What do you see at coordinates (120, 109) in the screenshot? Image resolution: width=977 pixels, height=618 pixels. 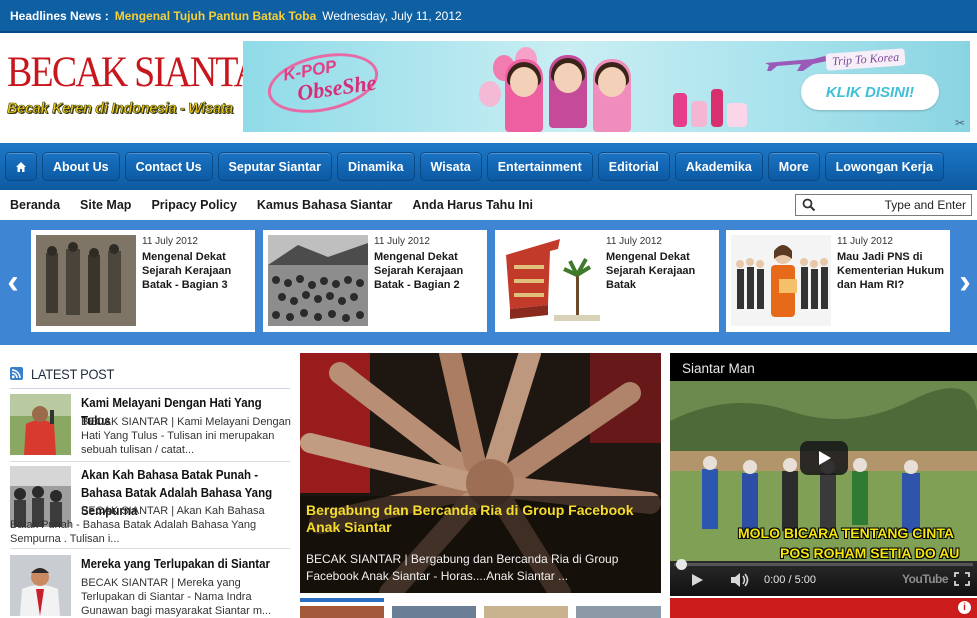 I see `logo-tagline: Becak Keren di Indonesia - Wisata` at bounding box center [120, 109].